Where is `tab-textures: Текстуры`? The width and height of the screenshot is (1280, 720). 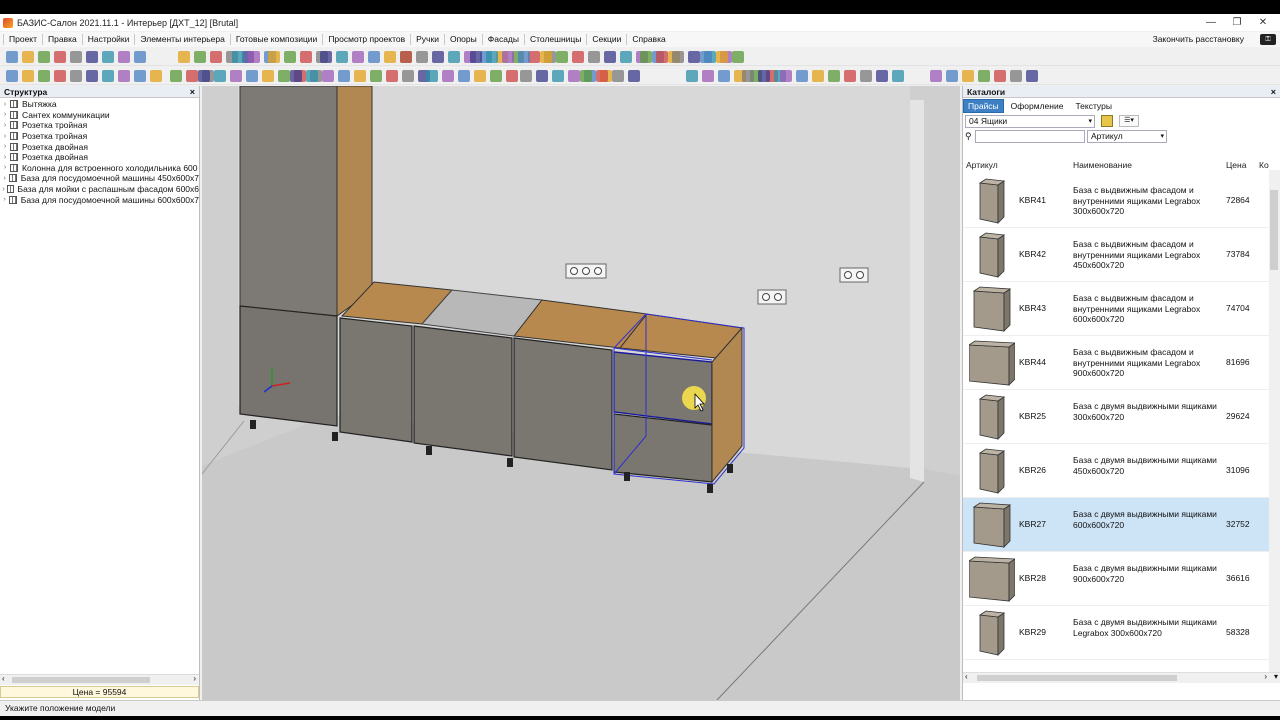 tab-textures: Текстуры is located at coordinates (1093, 106).